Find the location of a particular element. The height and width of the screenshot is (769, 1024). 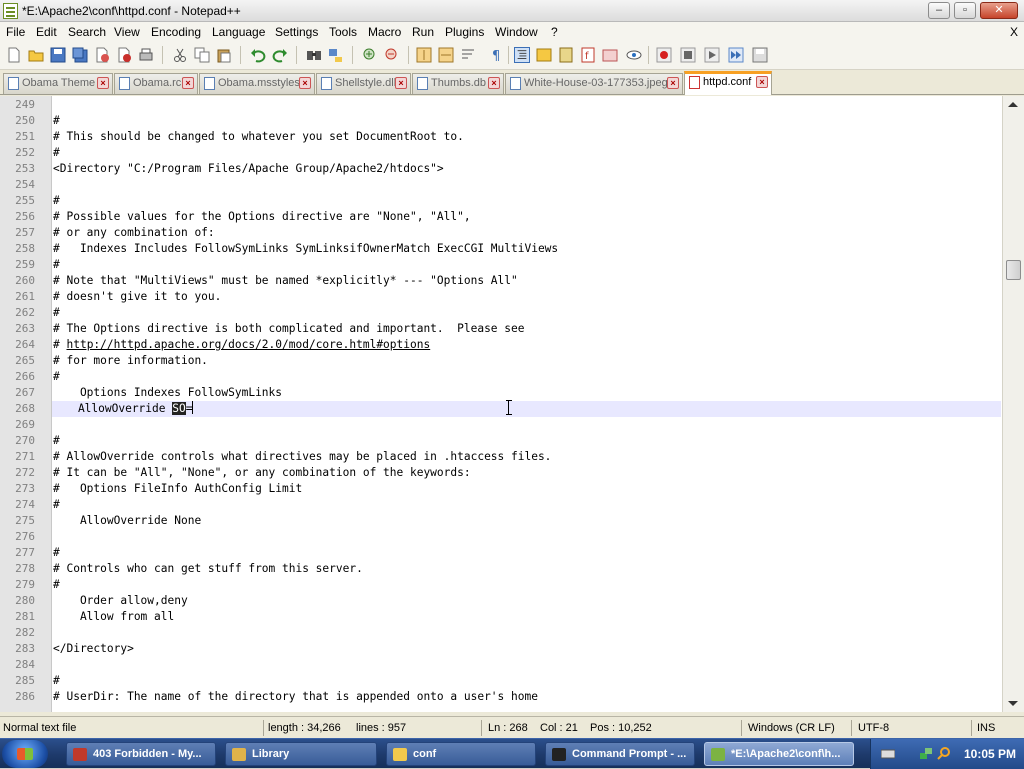

stop-recording-icon is located at coordinates (688, 55).